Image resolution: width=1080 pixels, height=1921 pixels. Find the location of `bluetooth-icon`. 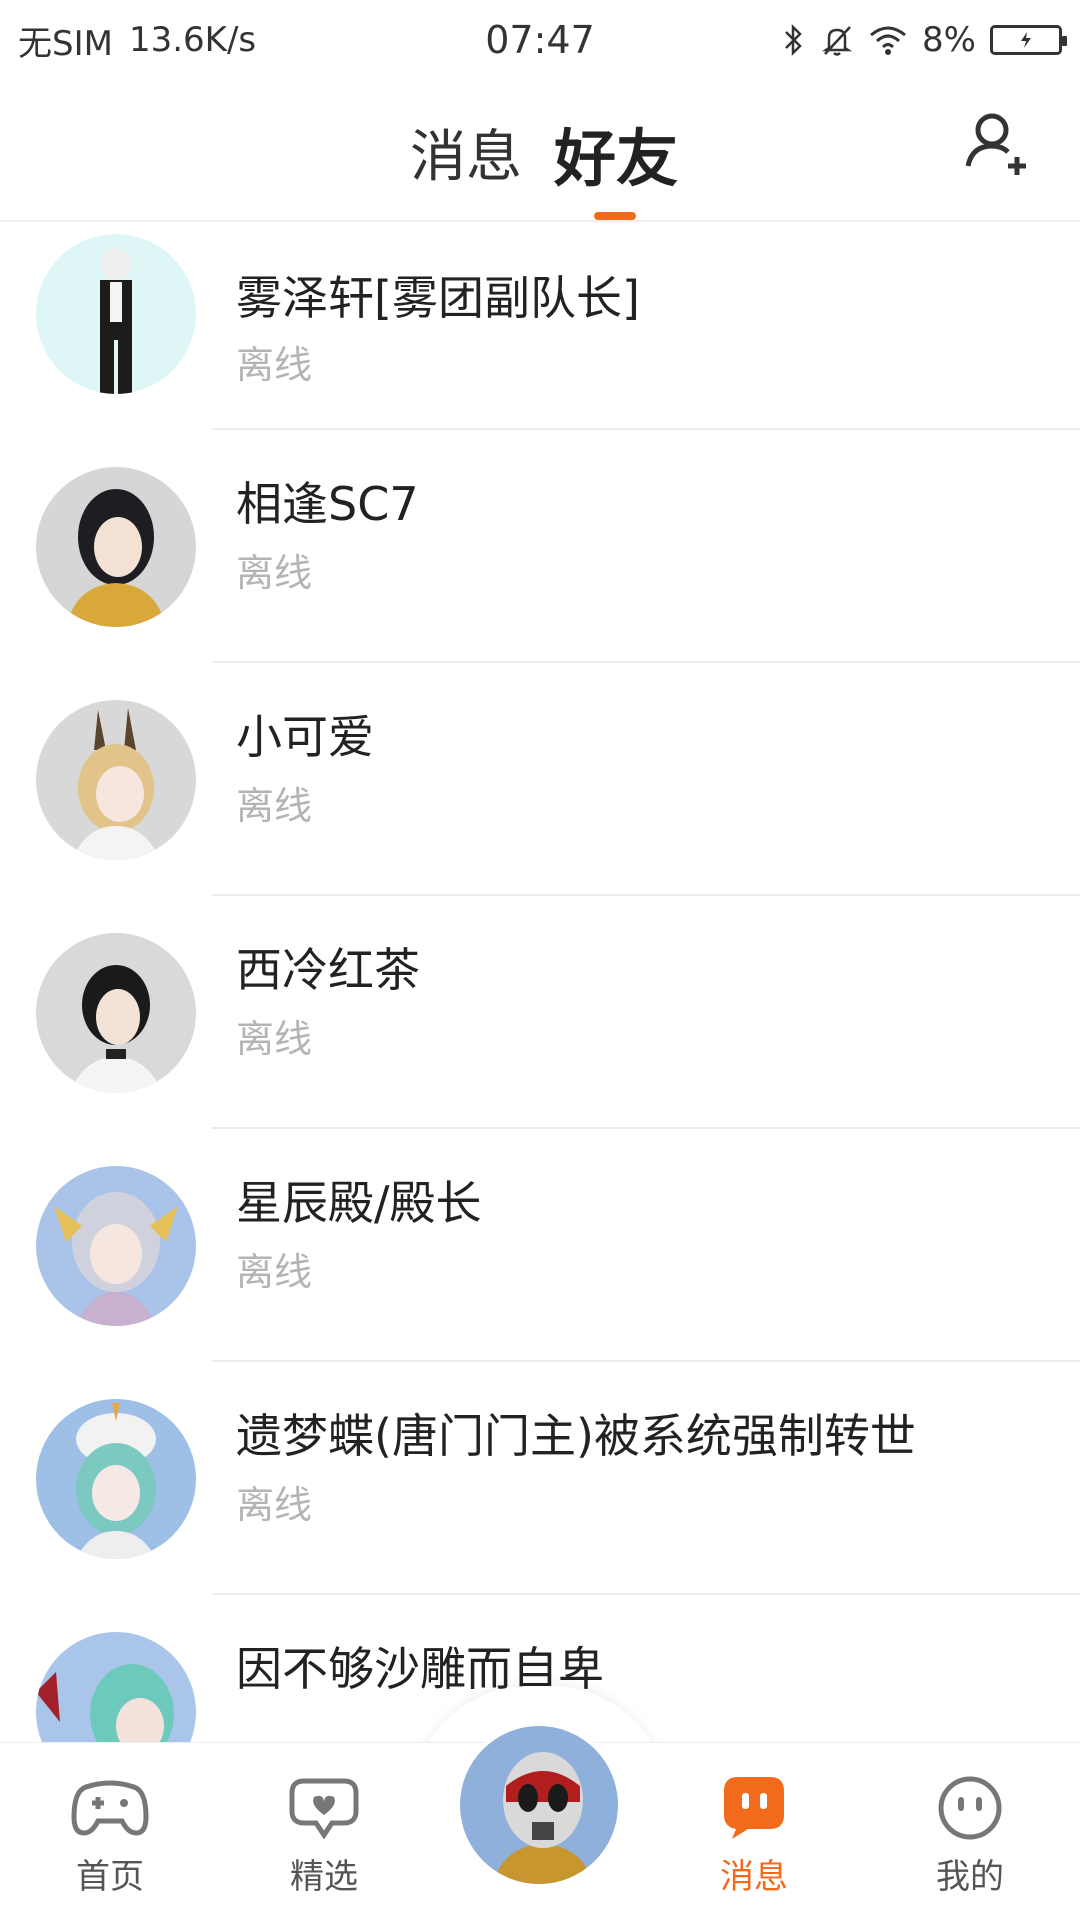

bluetooth-icon is located at coordinates (794, 40).